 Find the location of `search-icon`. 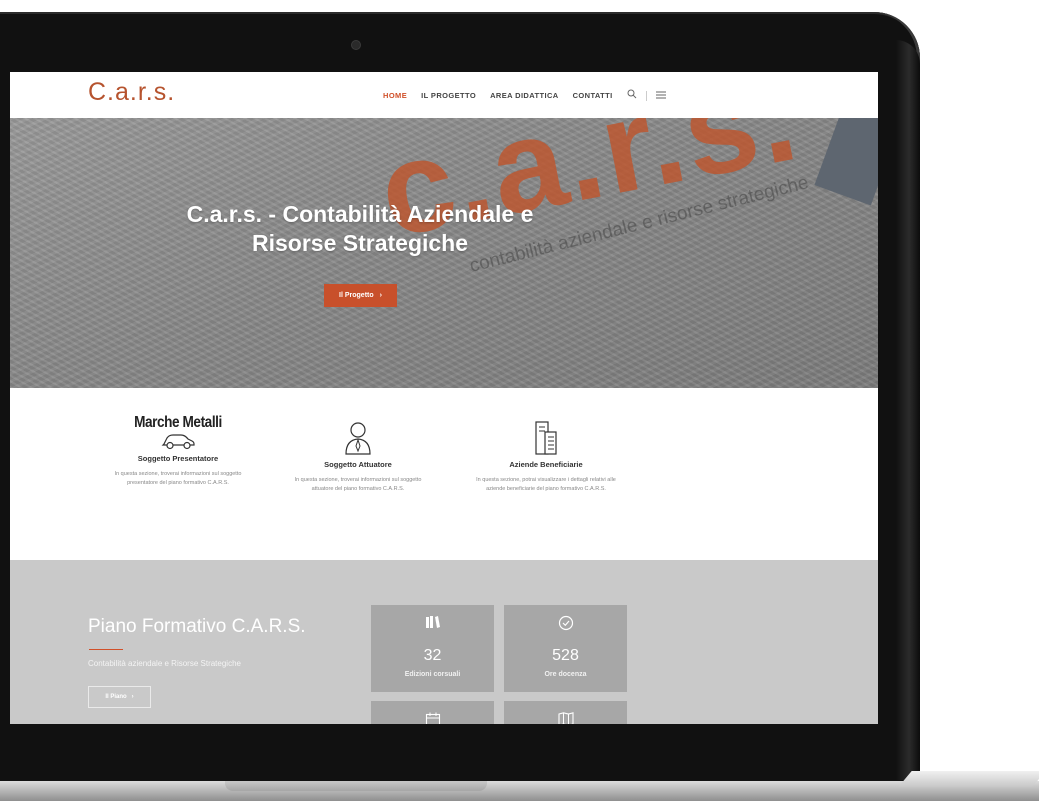

search-icon is located at coordinates (632, 95).